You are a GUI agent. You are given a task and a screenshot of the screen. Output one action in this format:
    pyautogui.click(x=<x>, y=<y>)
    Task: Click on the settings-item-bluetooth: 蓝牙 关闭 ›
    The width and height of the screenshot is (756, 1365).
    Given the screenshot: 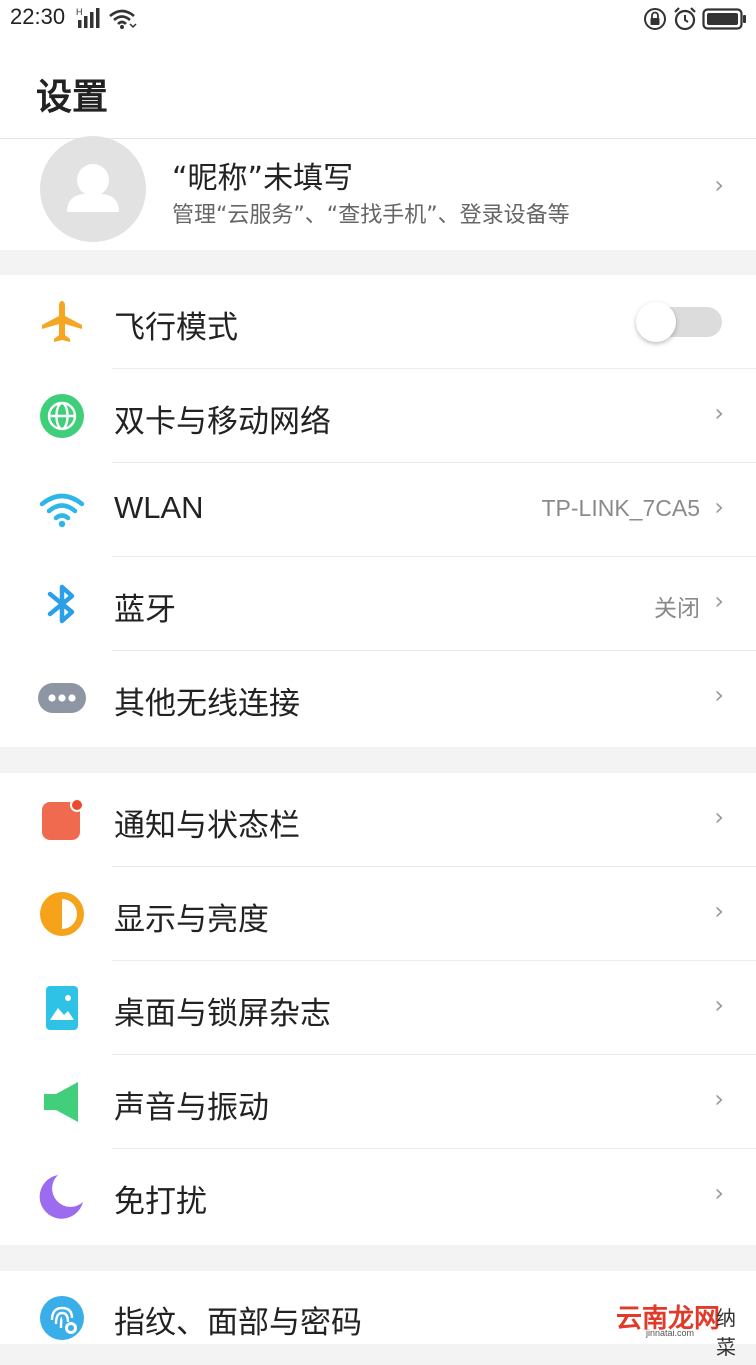 What is the action you would take?
    pyautogui.click(x=378, y=604)
    